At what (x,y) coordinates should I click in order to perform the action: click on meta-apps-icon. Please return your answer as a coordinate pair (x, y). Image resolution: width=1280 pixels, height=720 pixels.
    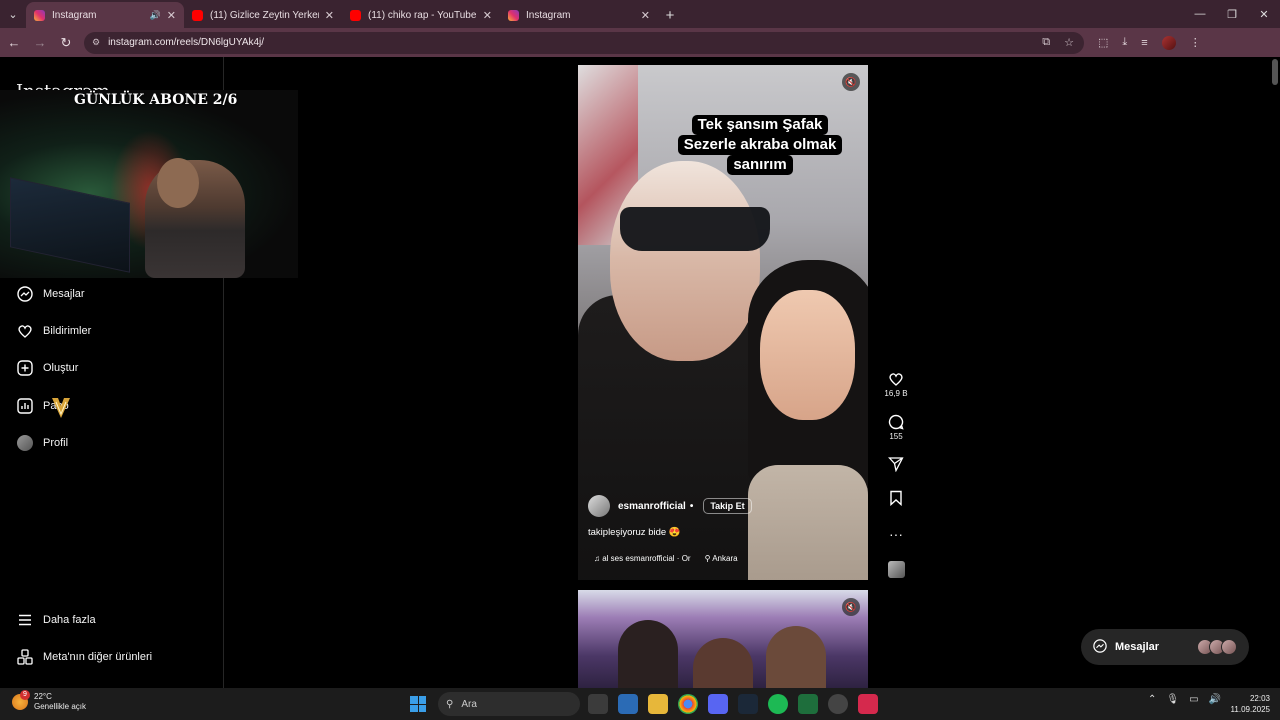
    Looking at the image, I should click on (24, 656).